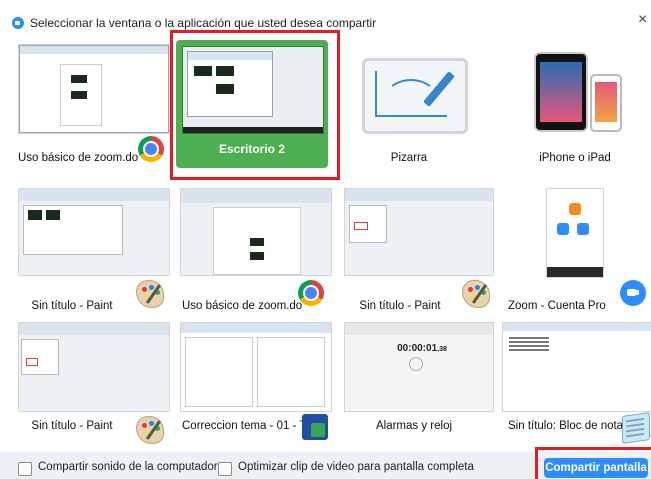 The height and width of the screenshot is (479, 651). Describe the element at coordinates (414, 426) in the screenshot. I see `tile-label: Alarmas y reloj` at that location.